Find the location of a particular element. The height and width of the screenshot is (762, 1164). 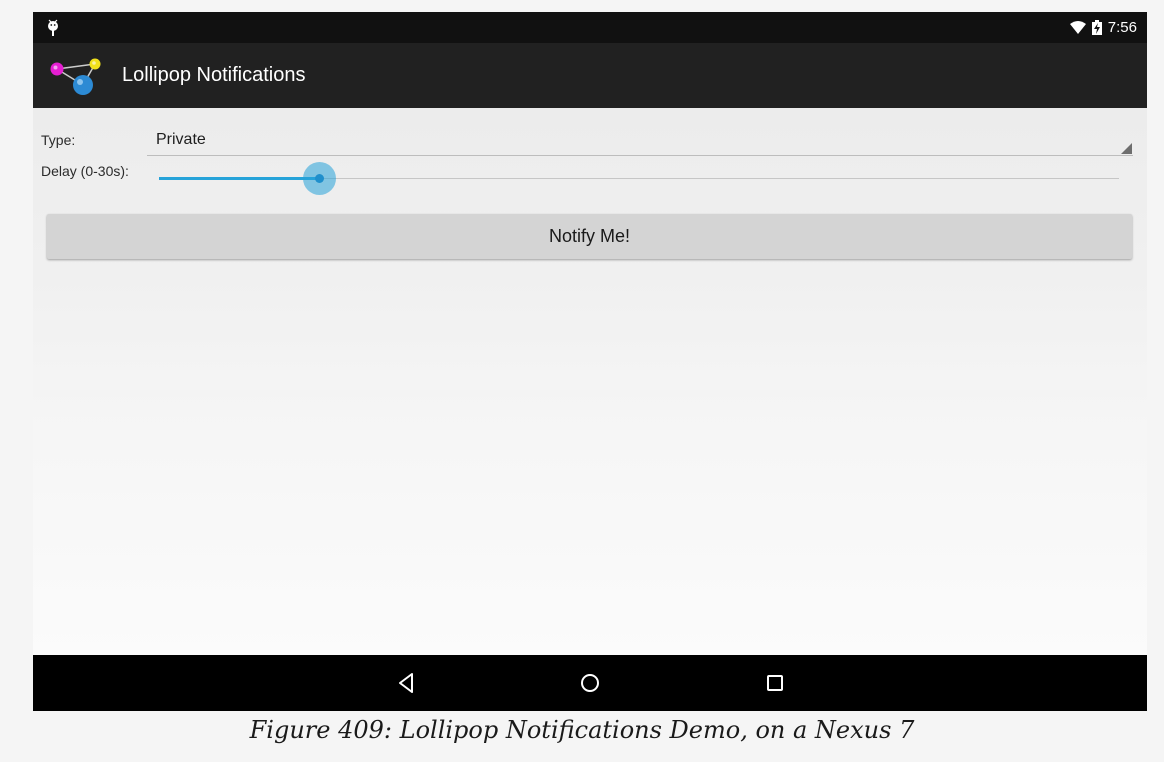

battery-charging-icon is located at coordinates (1096, 27).